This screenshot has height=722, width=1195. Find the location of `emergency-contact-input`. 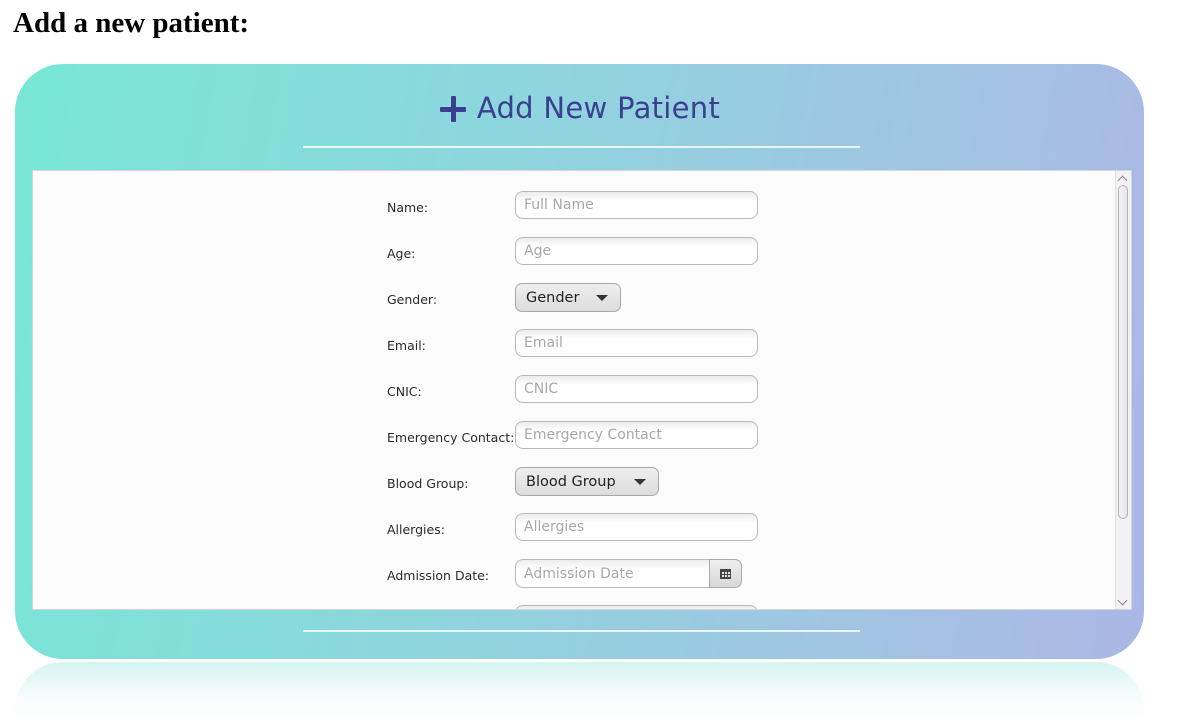

emergency-contact-input is located at coordinates (636, 435).